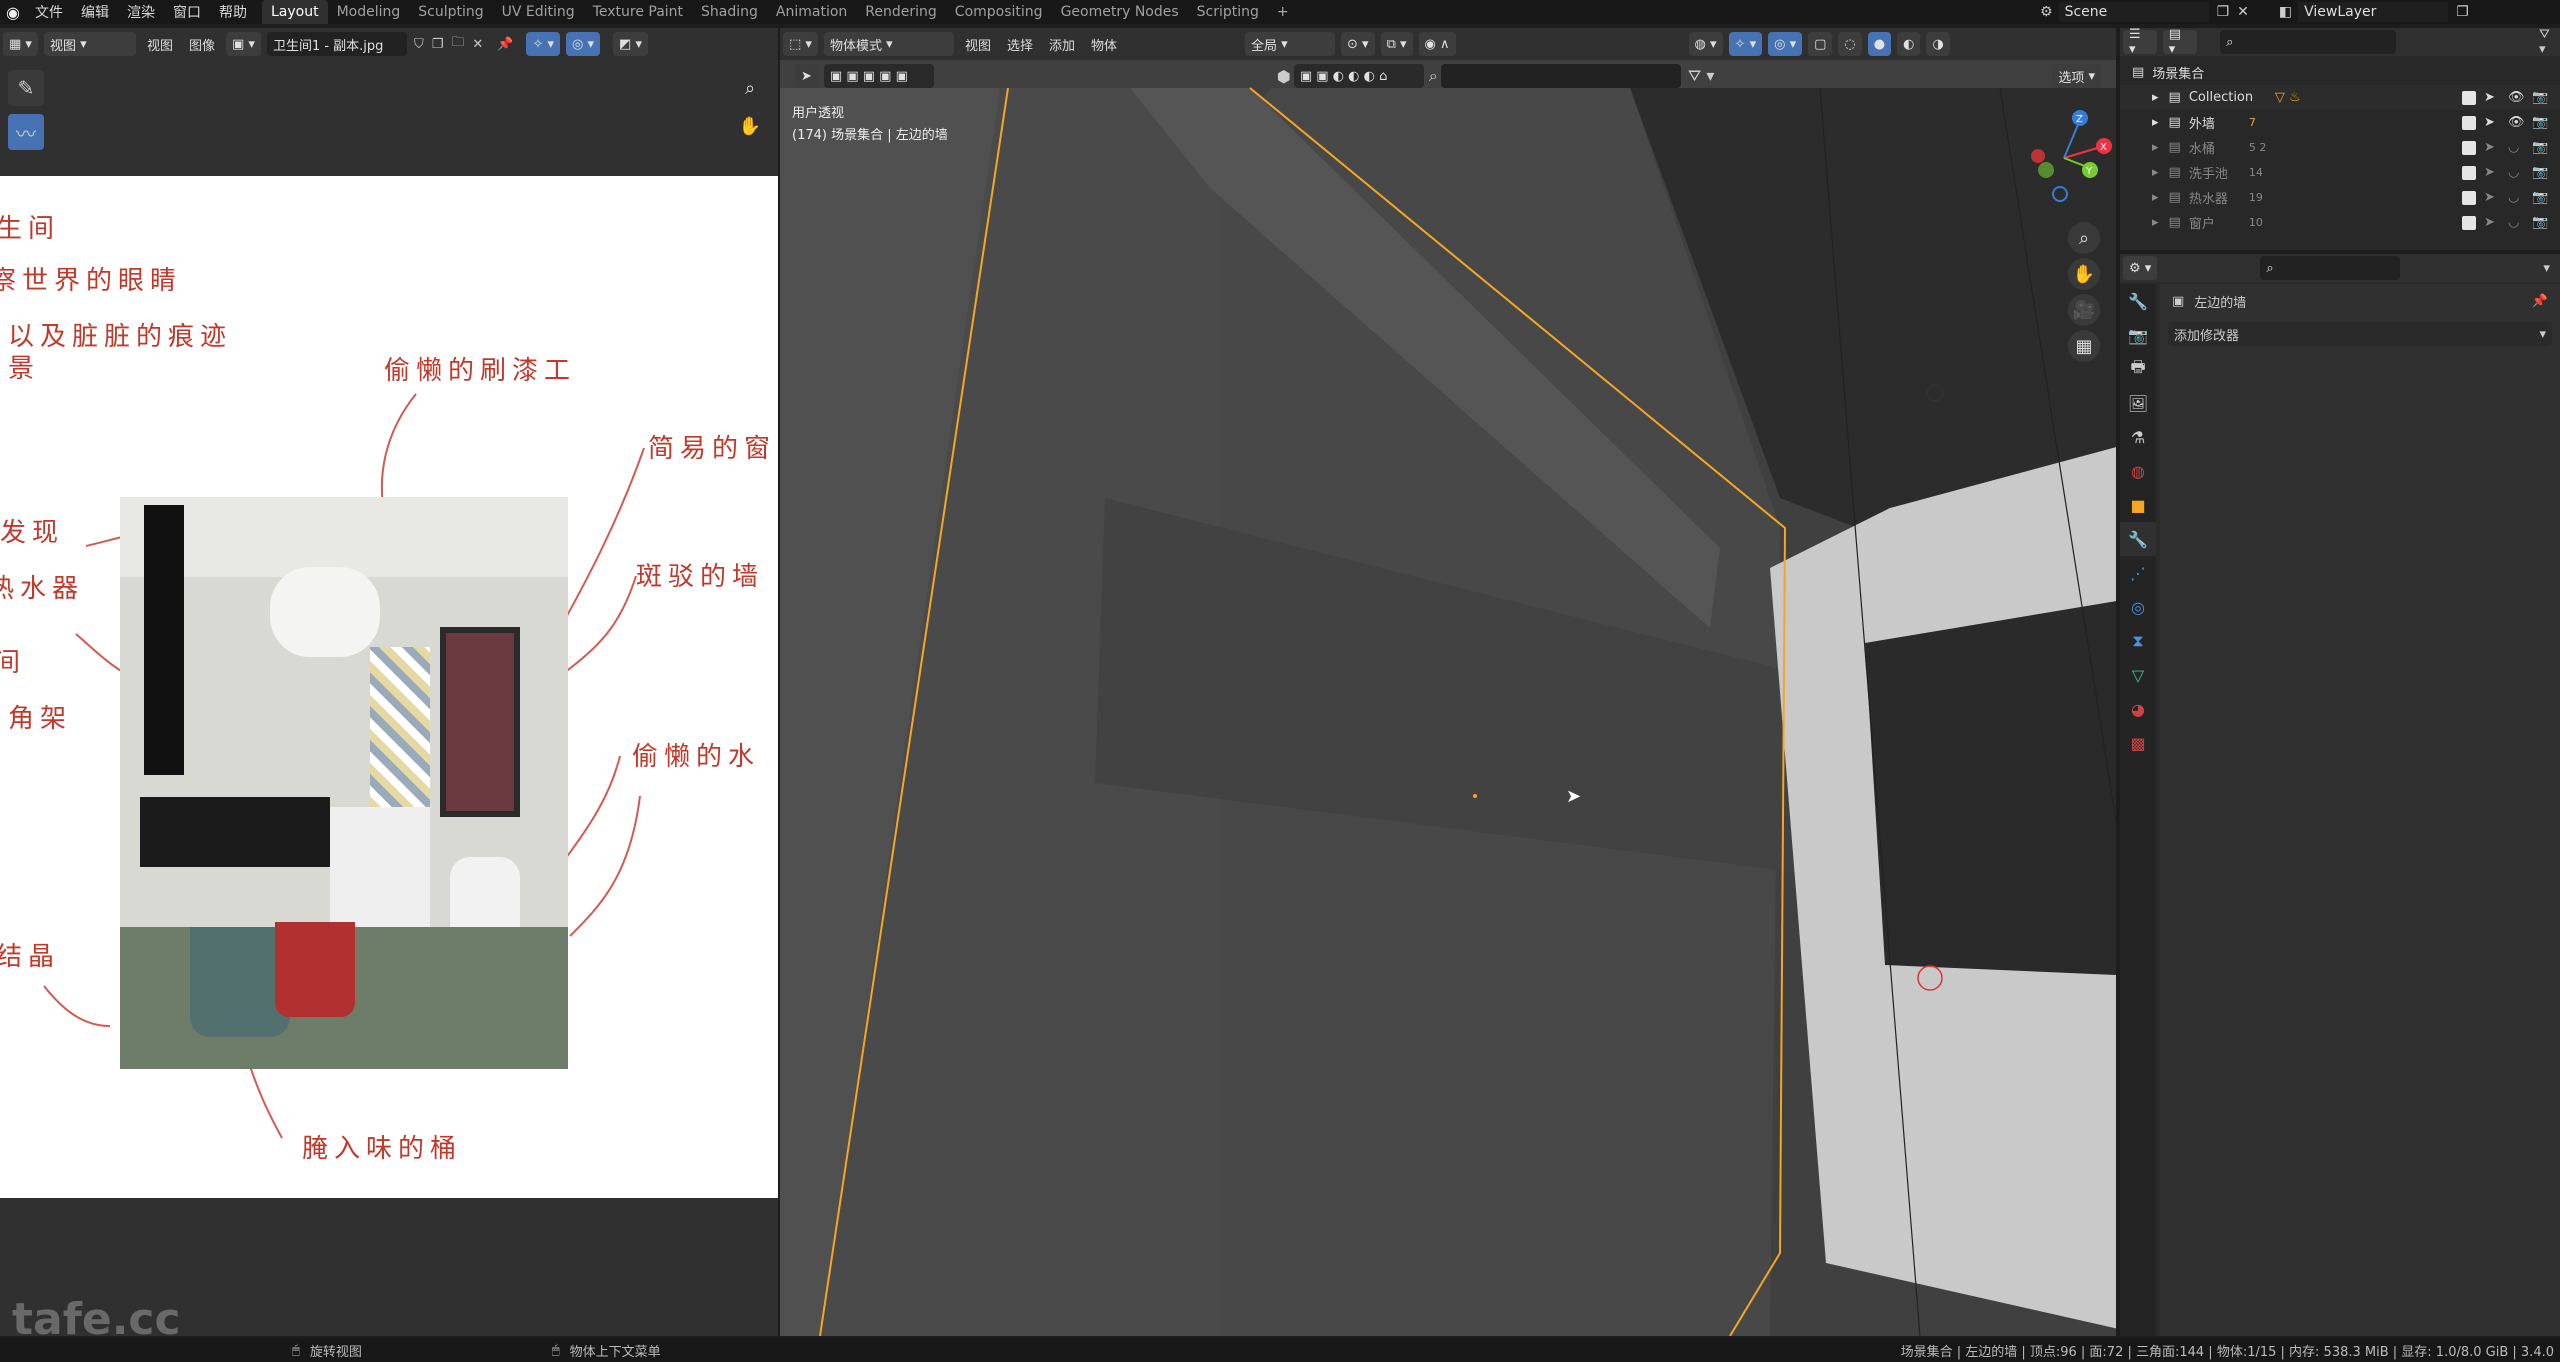  What do you see at coordinates (2340, 172) in the screenshot?
I see `outliner-item: ▸ ▤ 洗手池 14 ➤ ◡ 📷` at bounding box center [2340, 172].